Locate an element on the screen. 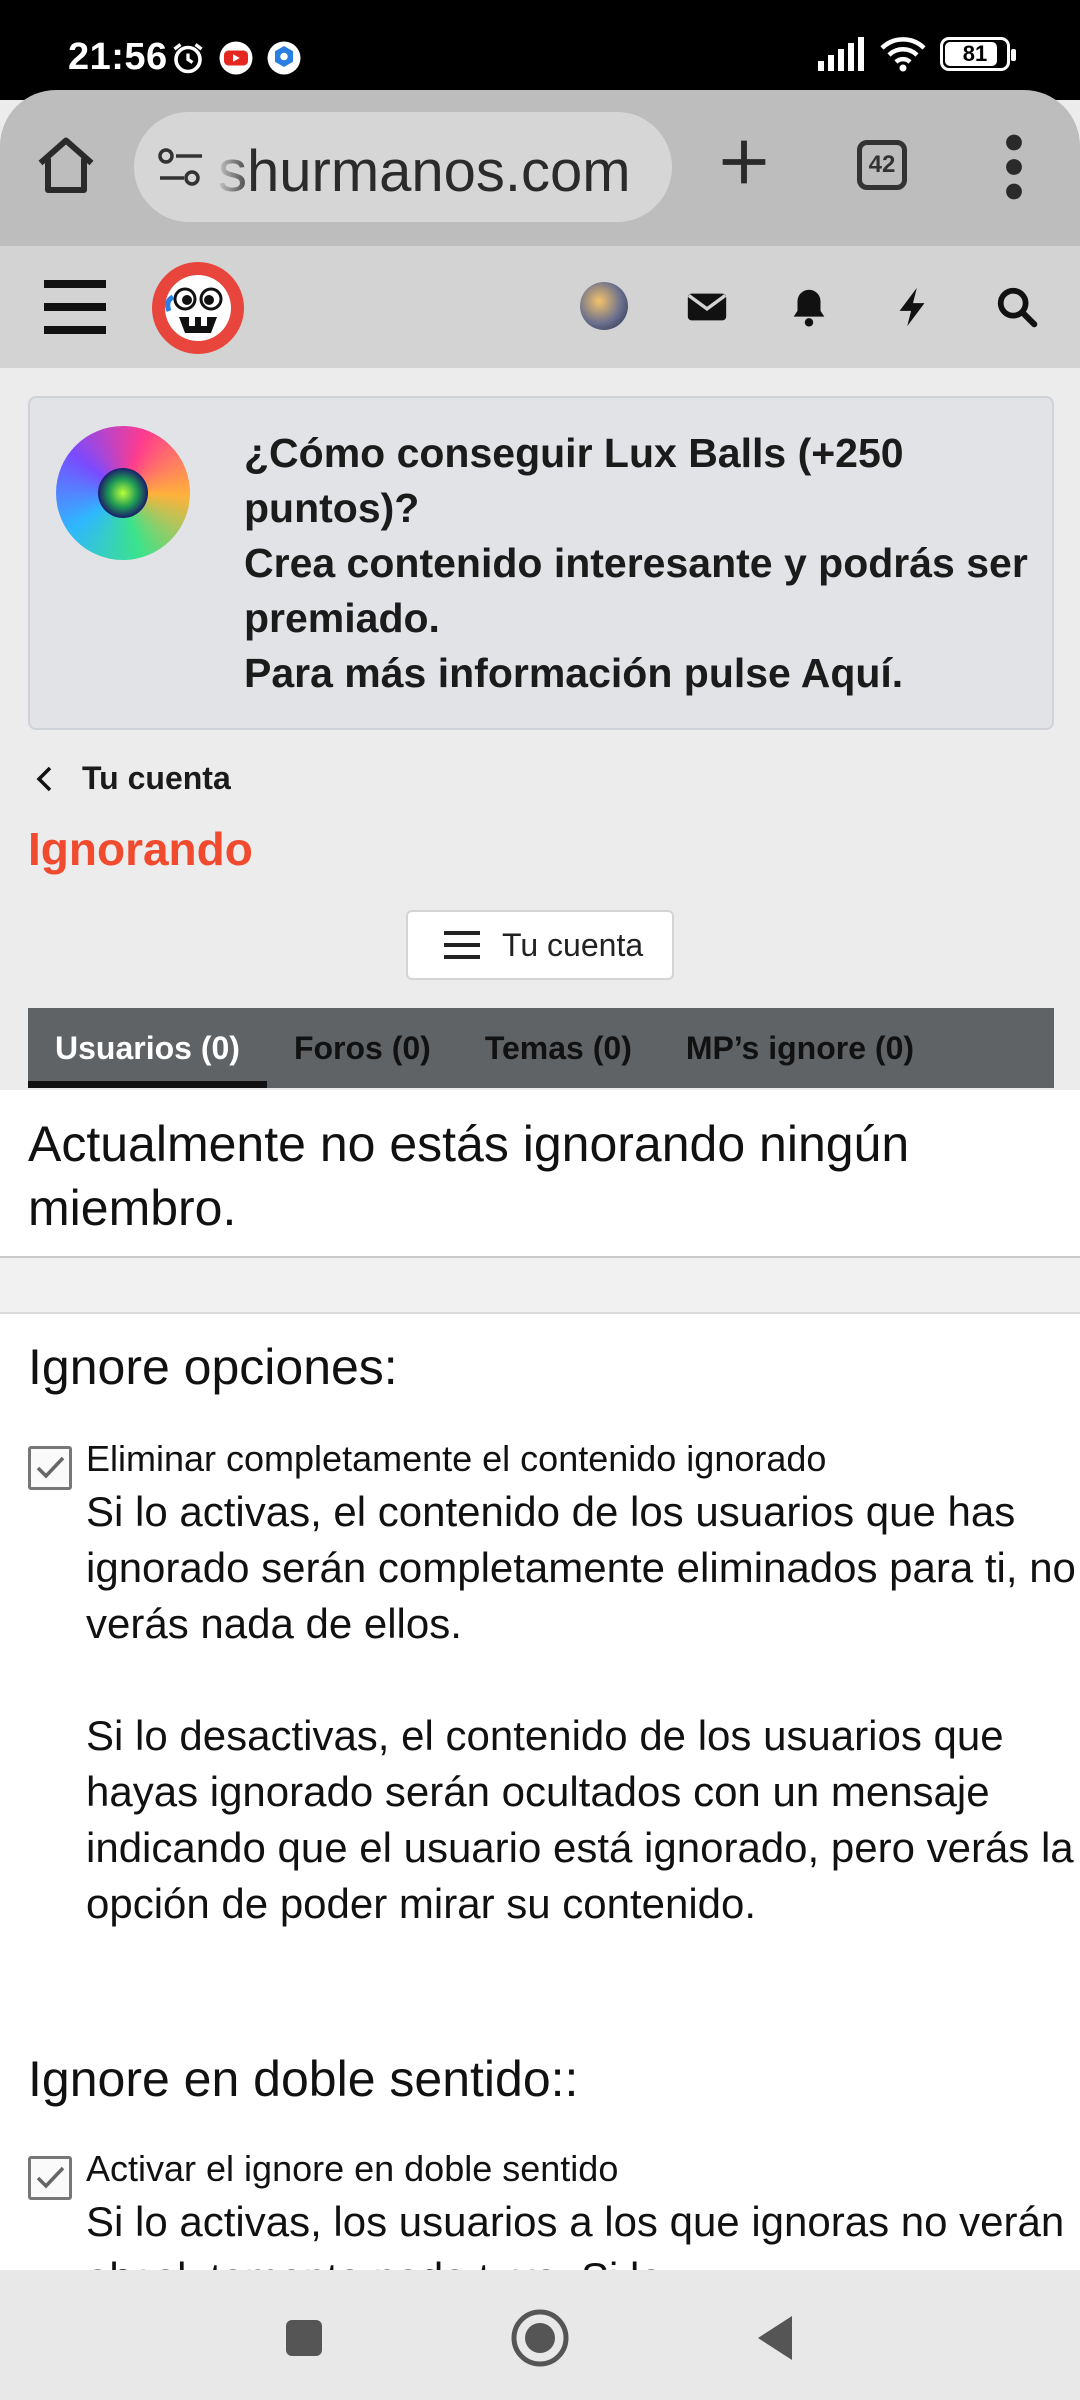 The width and height of the screenshot is (1080, 2400). url-text: shurmanos.com is located at coordinates (424, 171).